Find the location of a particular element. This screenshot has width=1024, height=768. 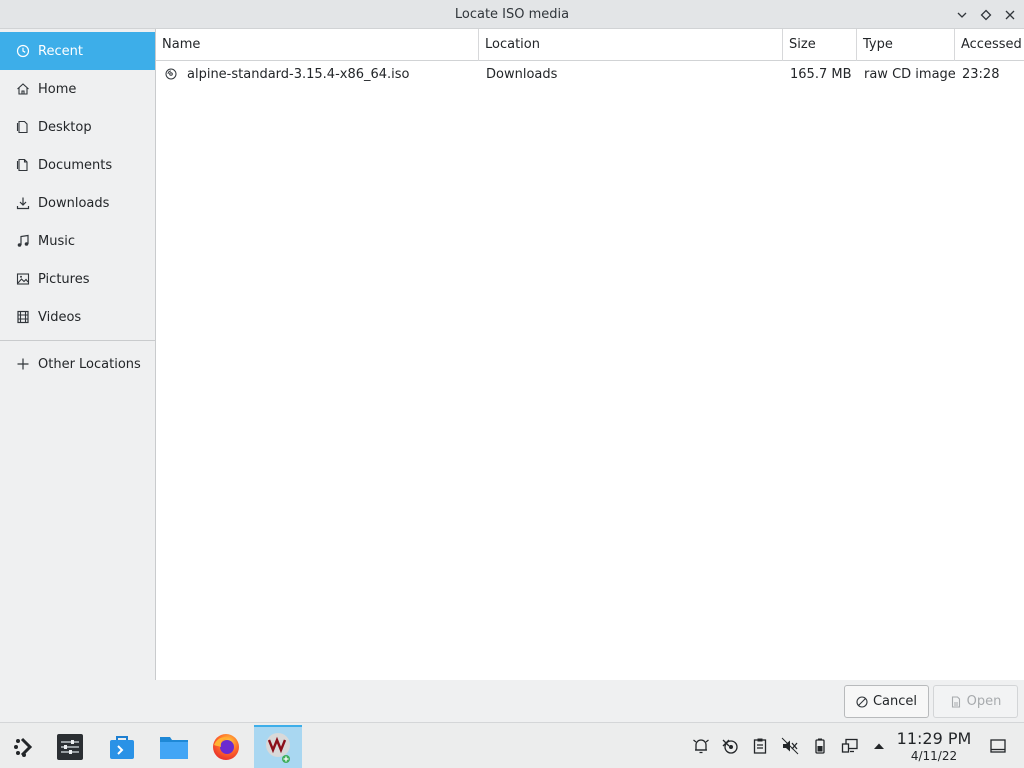

sidebar-item-label: Pictures is located at coordinates (64, 279).